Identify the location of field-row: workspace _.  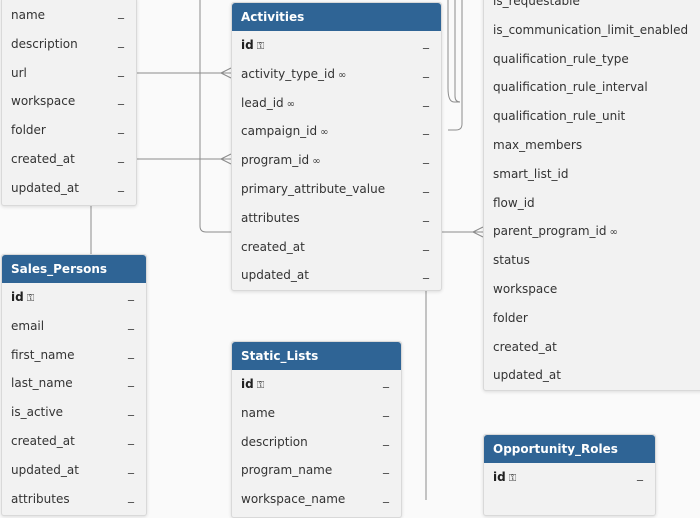
(69, 101).